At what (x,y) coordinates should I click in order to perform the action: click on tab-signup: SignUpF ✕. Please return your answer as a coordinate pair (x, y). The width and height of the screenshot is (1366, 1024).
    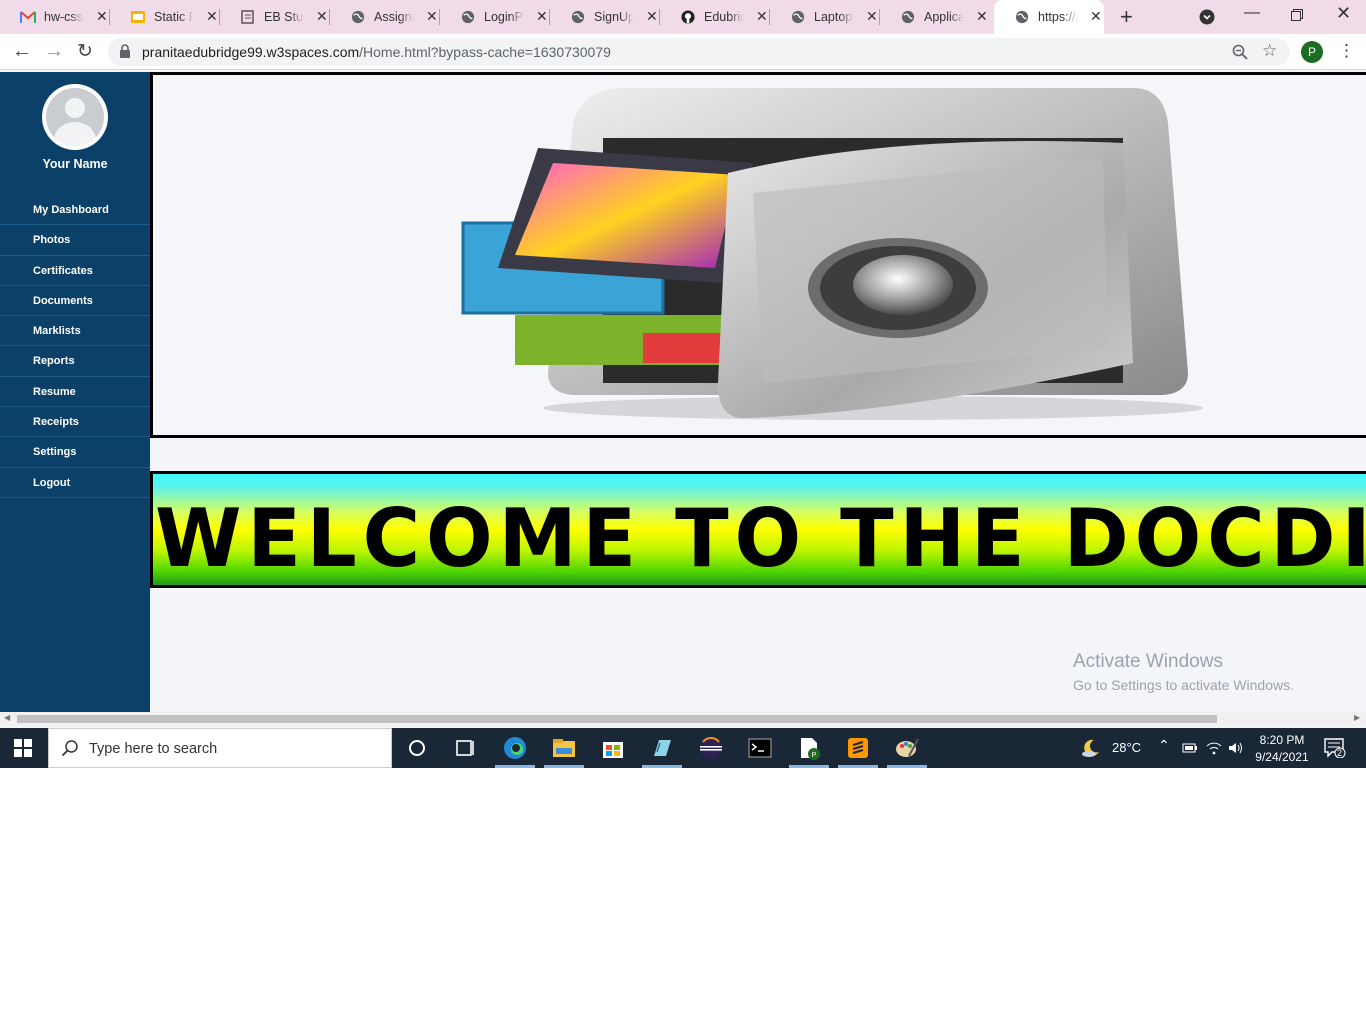
    Looking at the image, I should click on (605, 17).